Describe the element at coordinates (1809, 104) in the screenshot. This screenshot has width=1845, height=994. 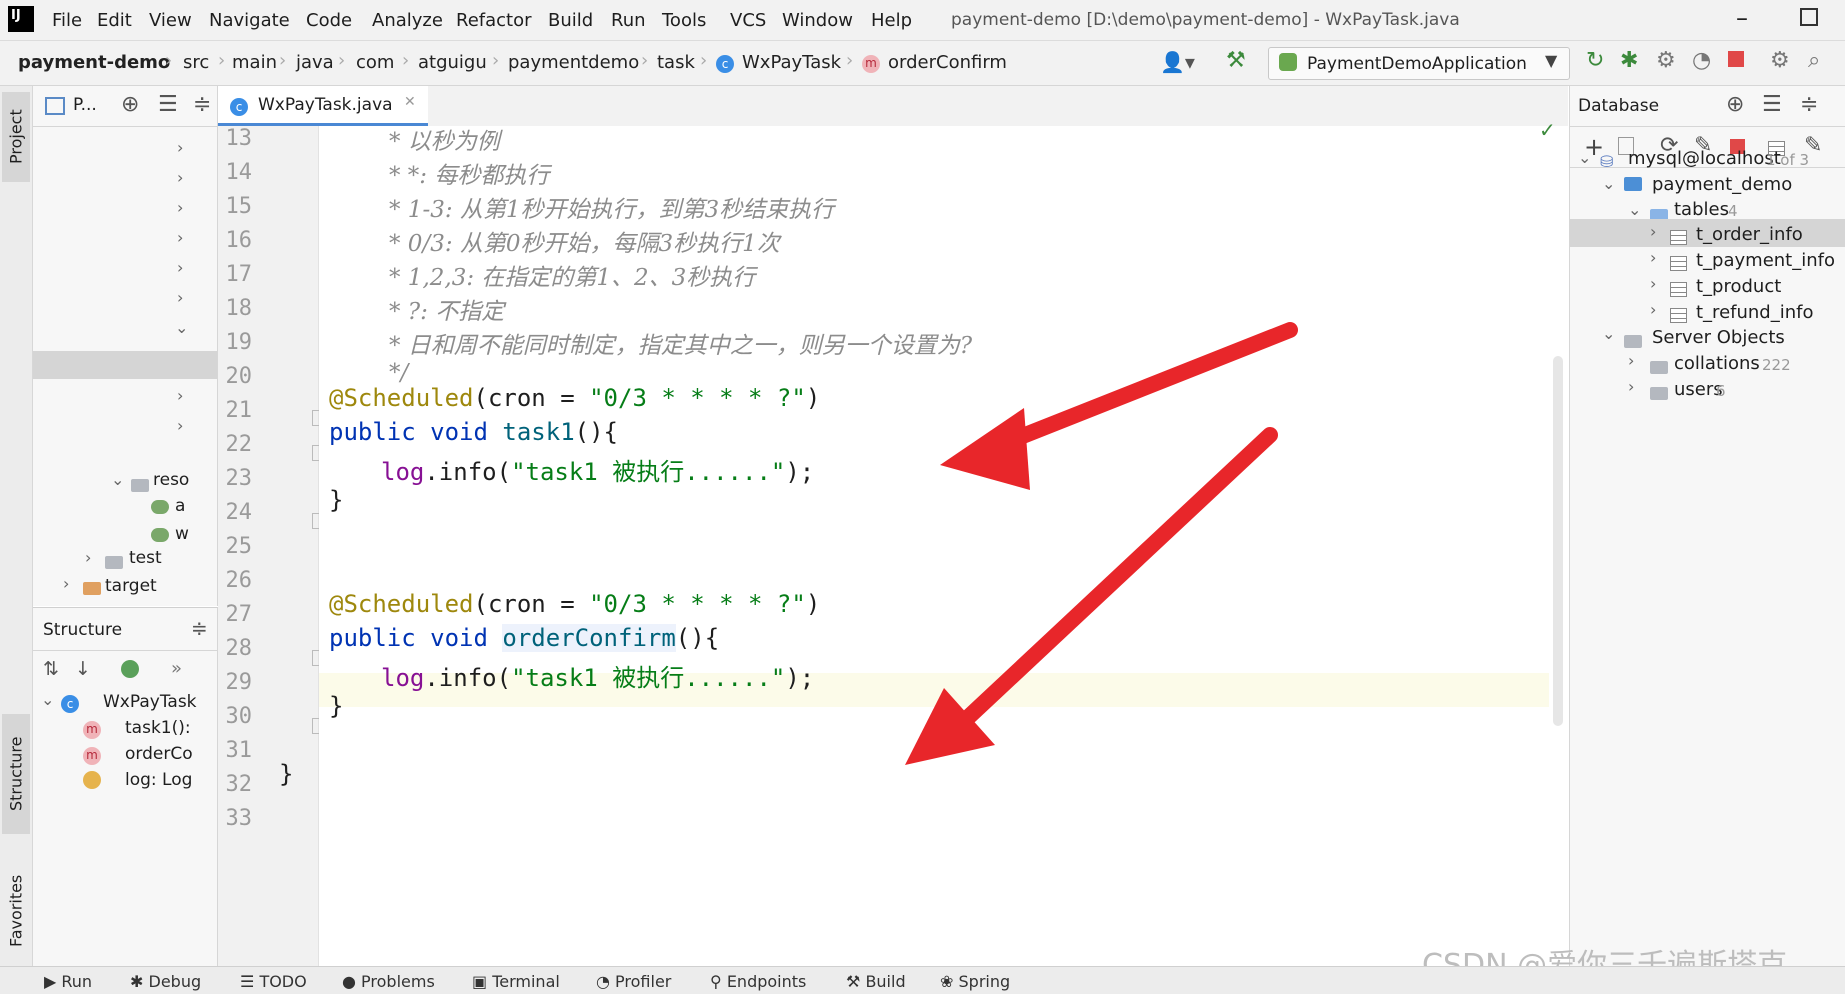
I see `options-icon: ≑` at that location.